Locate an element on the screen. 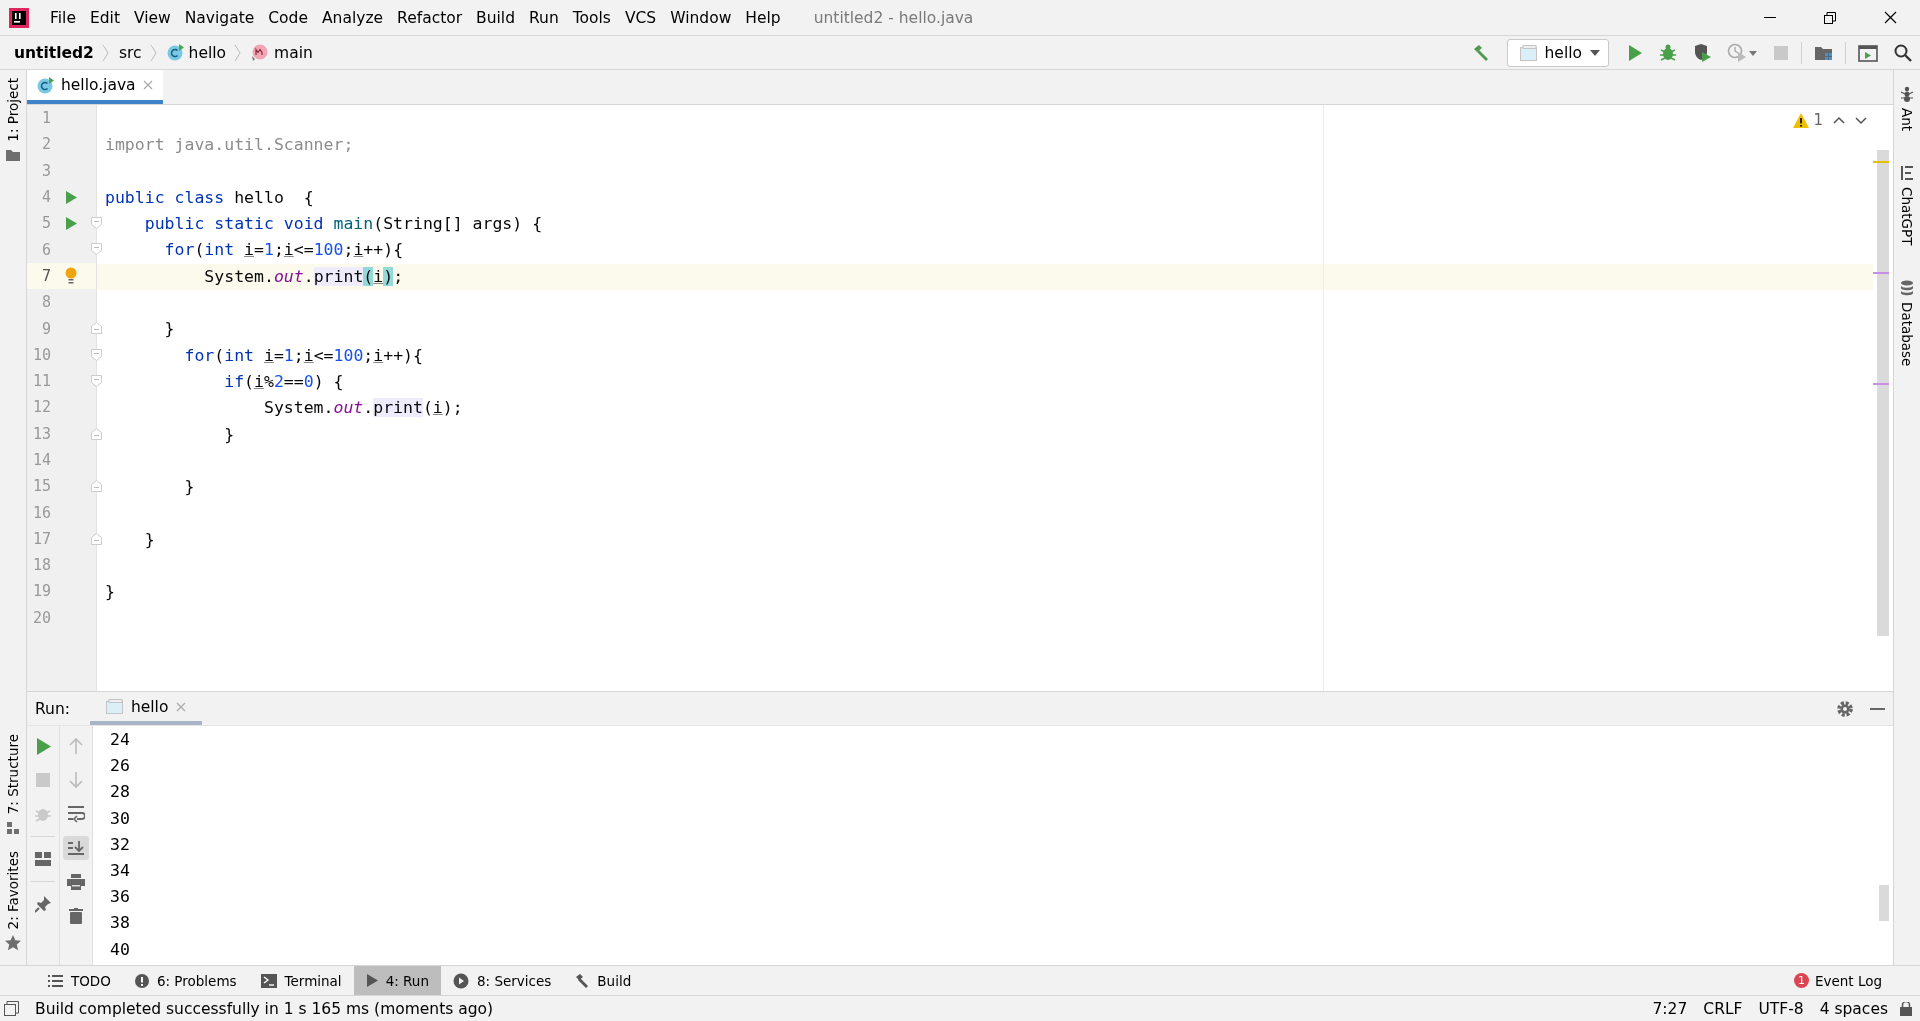  tool-window-tab: 8: Services is located at coordinates (502, 980).